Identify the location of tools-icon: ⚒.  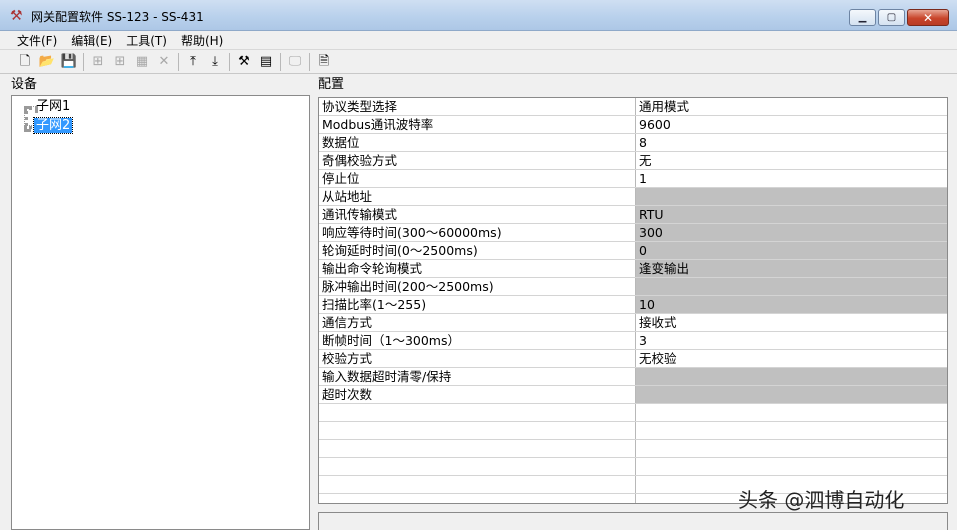
(244, 62).